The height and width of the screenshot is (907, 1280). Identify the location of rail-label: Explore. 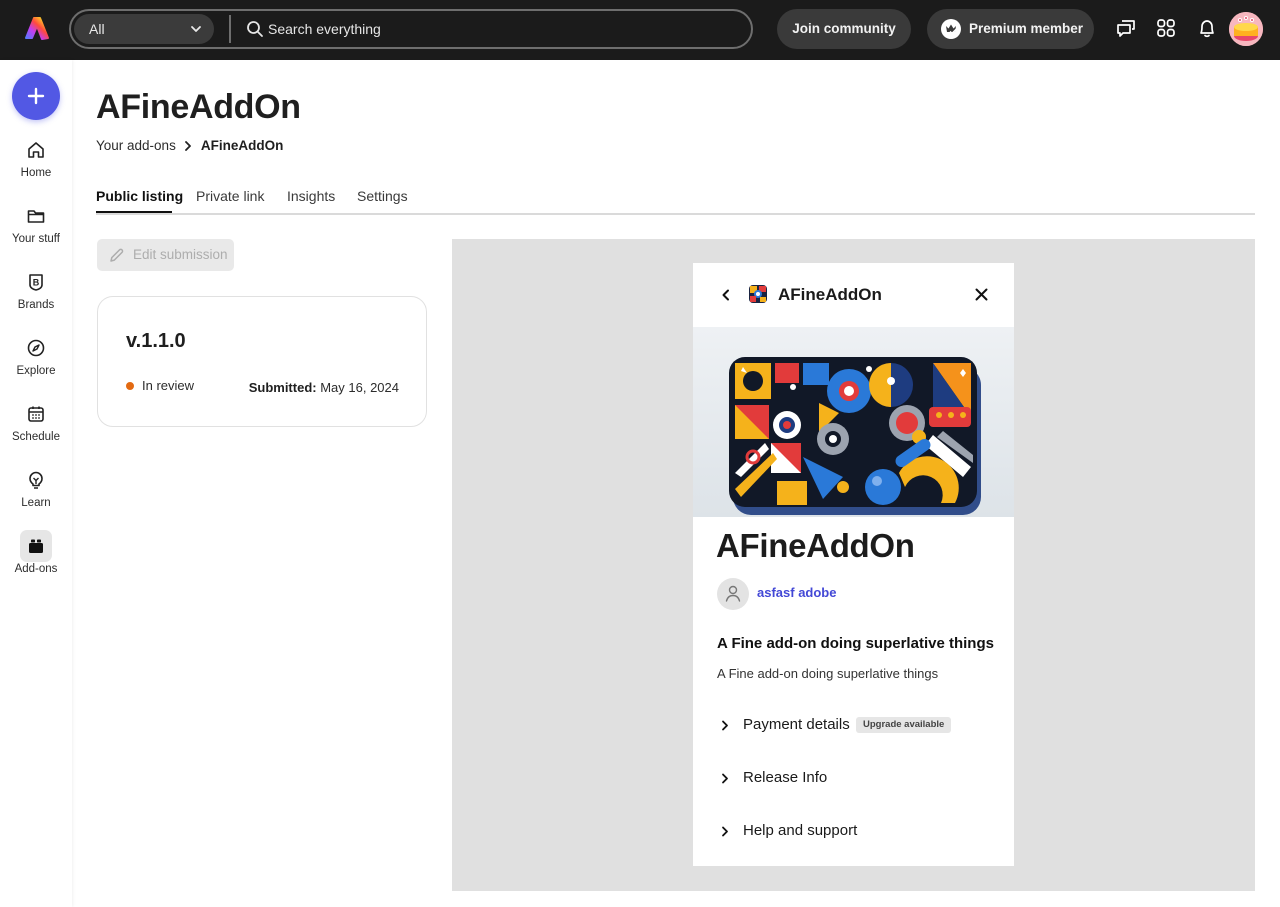
(36, 371).